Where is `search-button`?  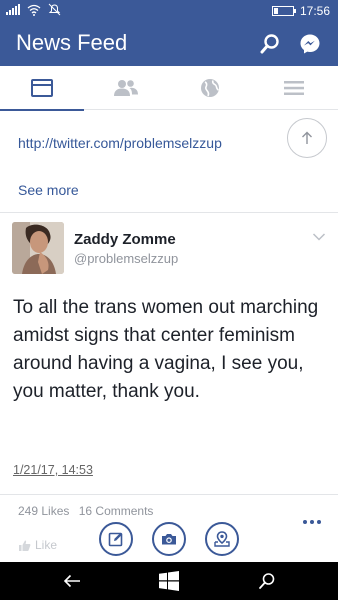
search-button is located at coordinates (267, 581).